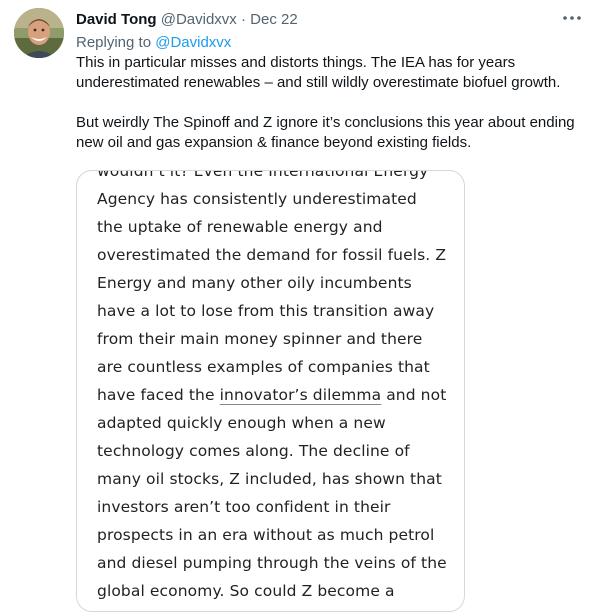 This screenshot has width=597, height=612. What do you see at coordinates (274, 19) in the screenshot?
I see `tweet-date: Dec 22` at bounding box center [274, 19].